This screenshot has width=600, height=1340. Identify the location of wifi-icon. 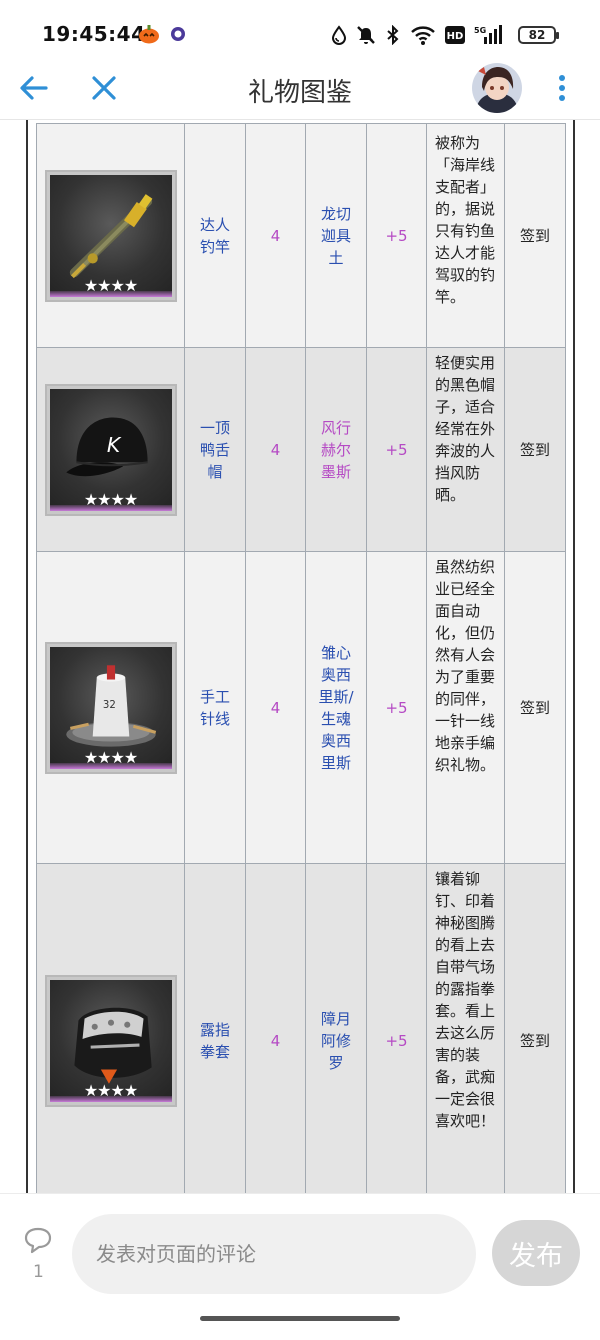
(423, 35).